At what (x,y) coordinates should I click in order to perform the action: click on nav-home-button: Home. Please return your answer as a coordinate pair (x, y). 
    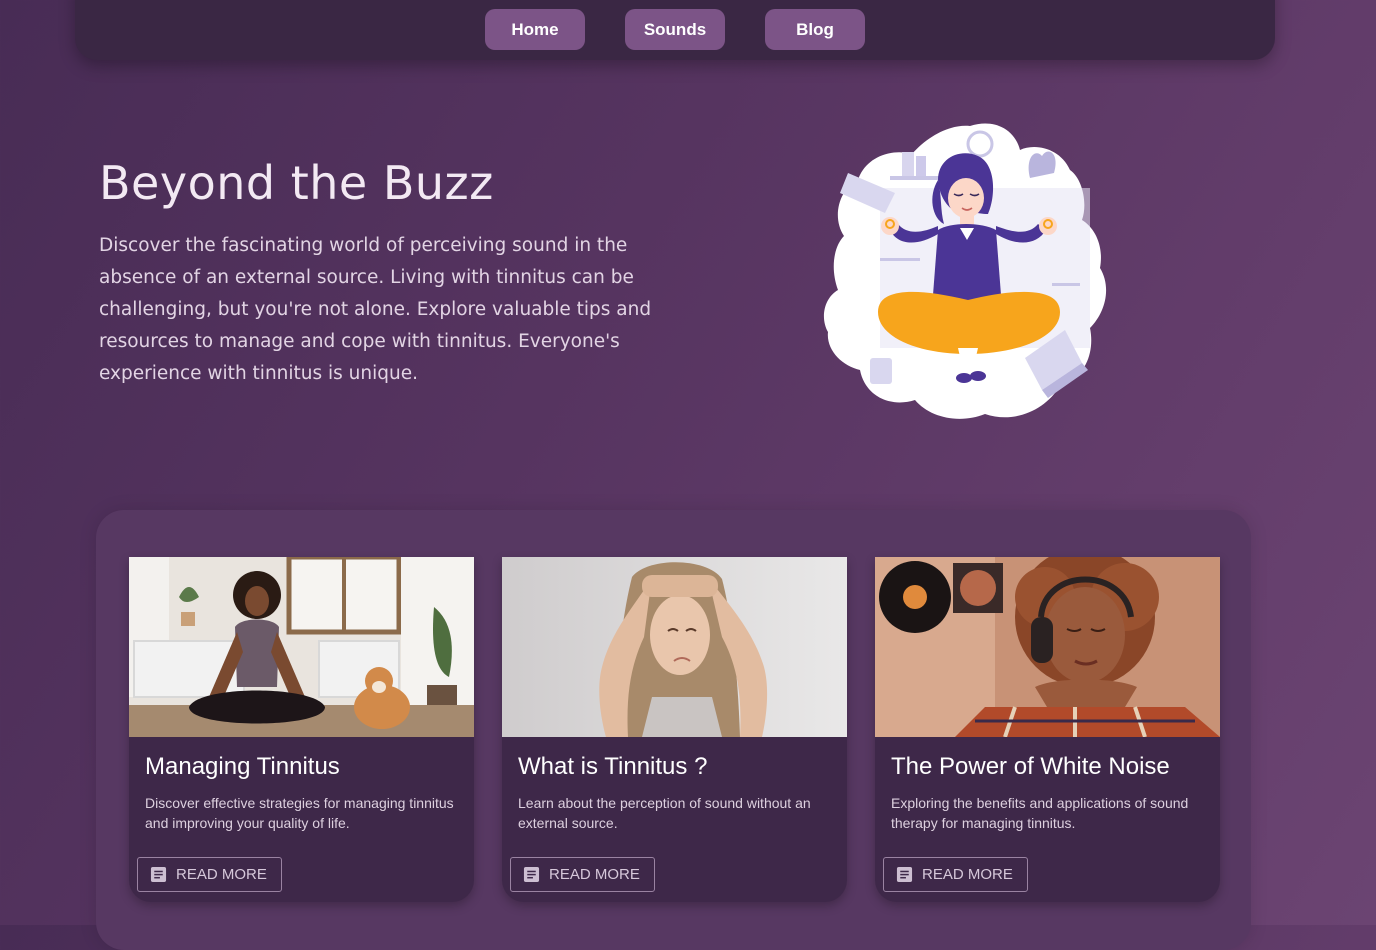
    Looking at the image, I should click on (535, 29).